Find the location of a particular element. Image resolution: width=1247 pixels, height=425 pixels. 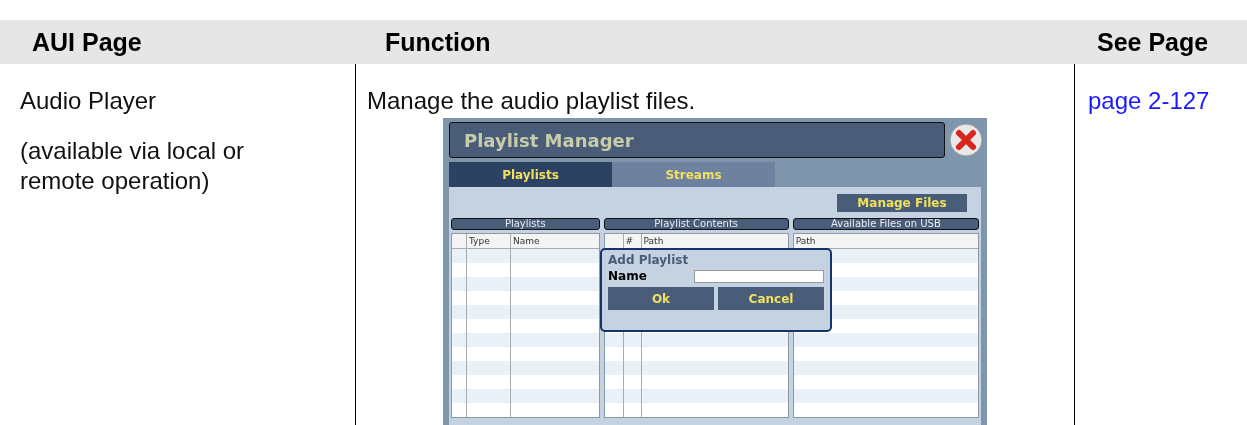

function-description: Manage the audio playlist files. is located at coordinates (531, 101).